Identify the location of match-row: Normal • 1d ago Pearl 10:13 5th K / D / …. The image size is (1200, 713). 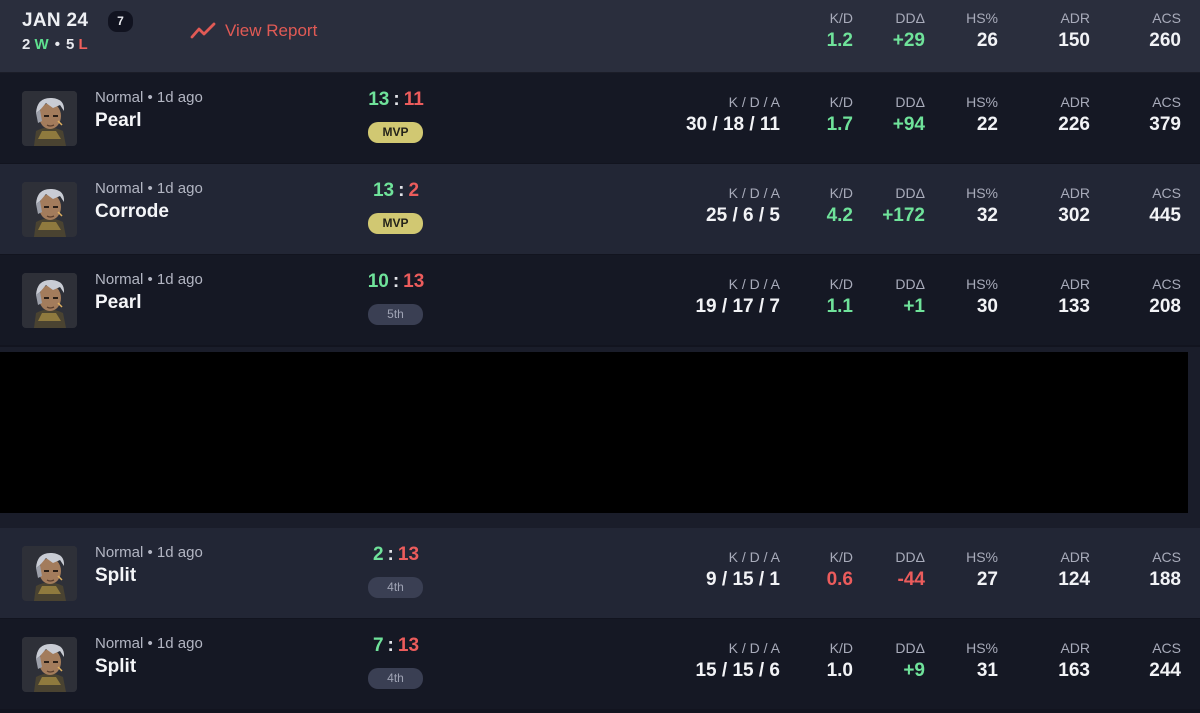
(600, 300).